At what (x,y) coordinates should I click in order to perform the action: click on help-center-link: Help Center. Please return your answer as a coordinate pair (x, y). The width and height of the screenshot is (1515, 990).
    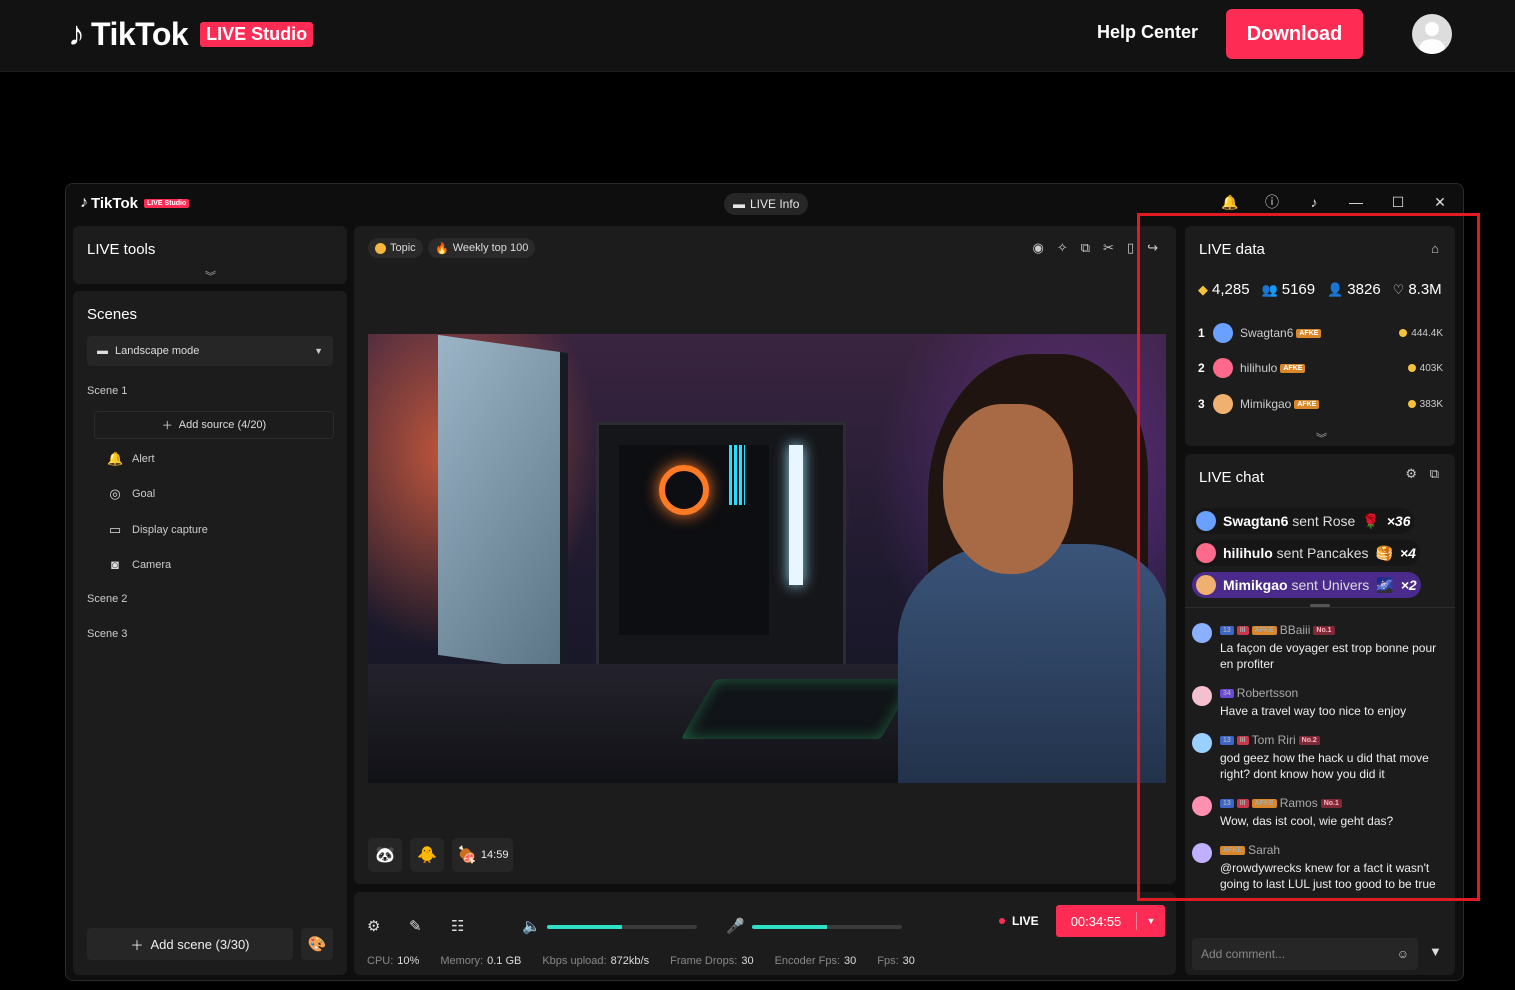
    Looking at the image, I should click on (1147, 32).